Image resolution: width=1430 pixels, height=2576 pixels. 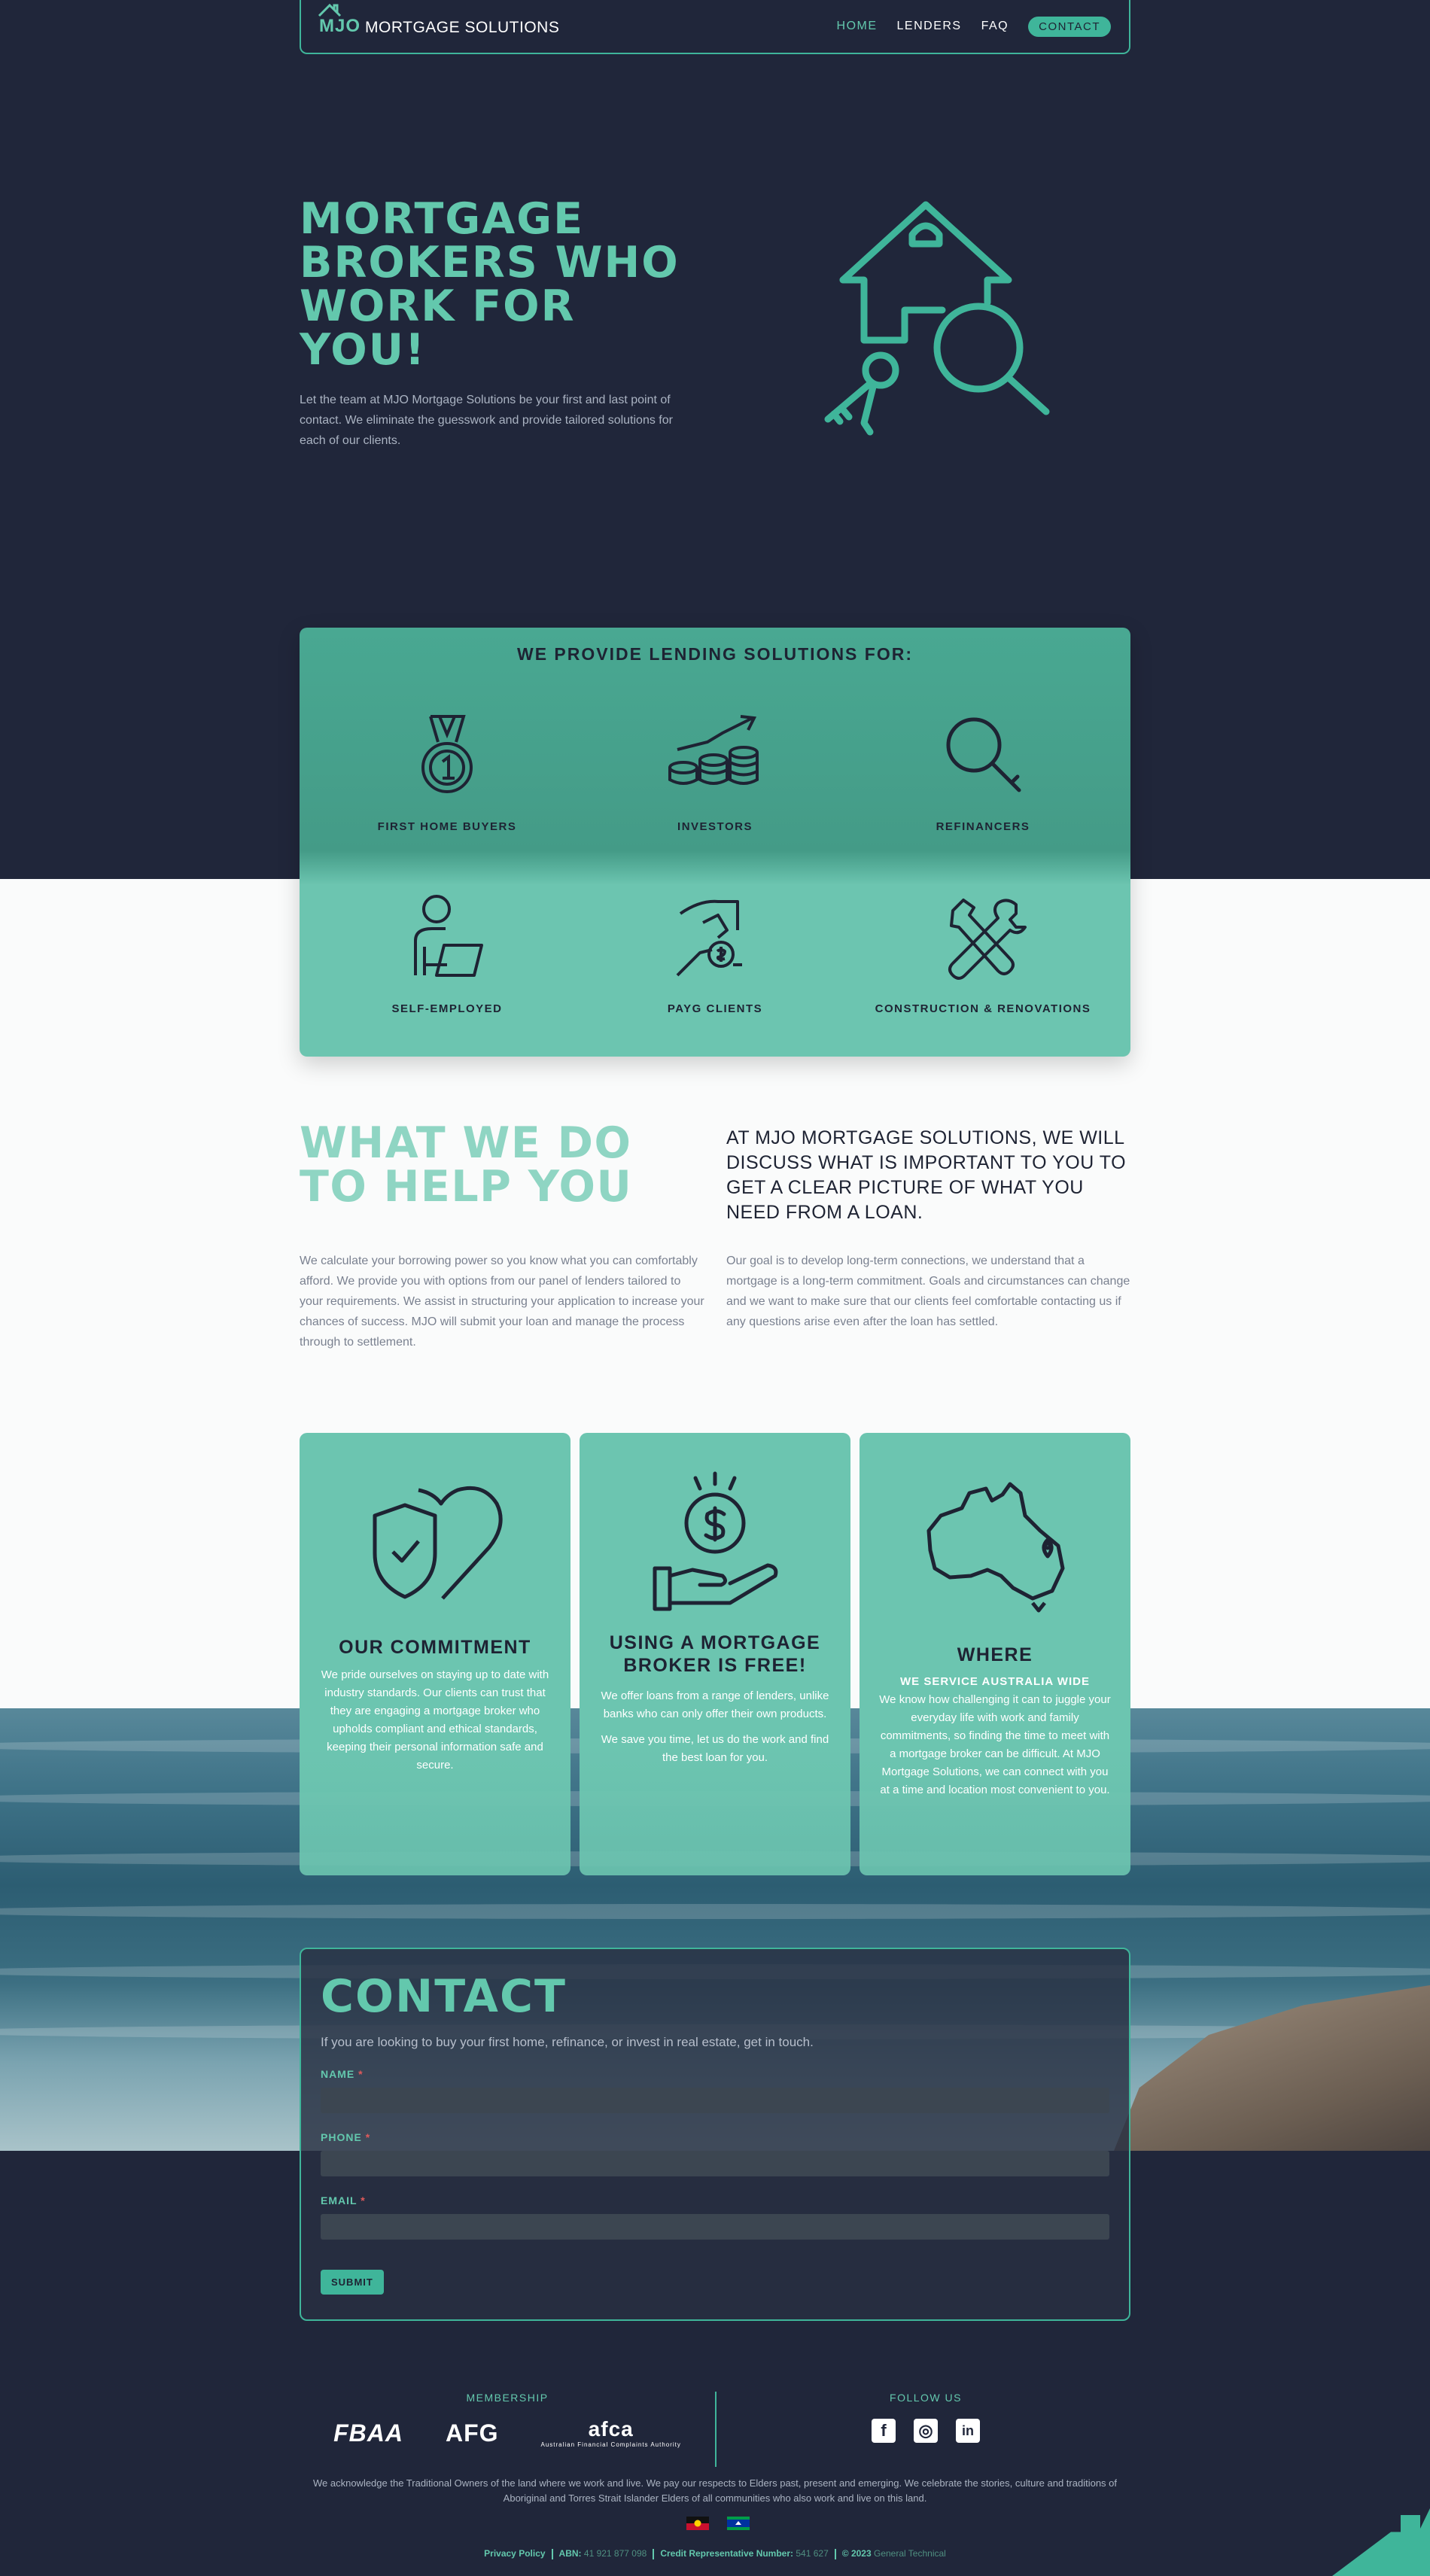 I want to click on lending-label: FIRST HOME BUYERS, so click(x=447, y=826).